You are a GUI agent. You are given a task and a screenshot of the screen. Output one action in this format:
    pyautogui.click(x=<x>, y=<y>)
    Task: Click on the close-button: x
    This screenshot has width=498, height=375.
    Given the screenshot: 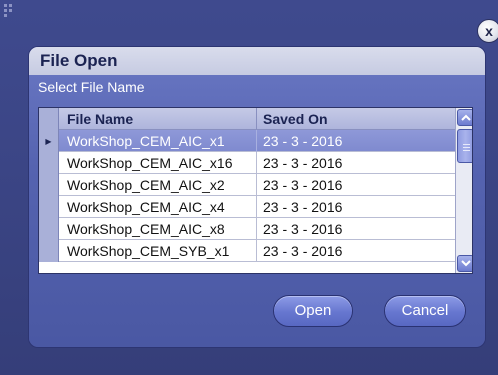 What is the action you would take?
    pyautogui.click(x=487, y=31)
    